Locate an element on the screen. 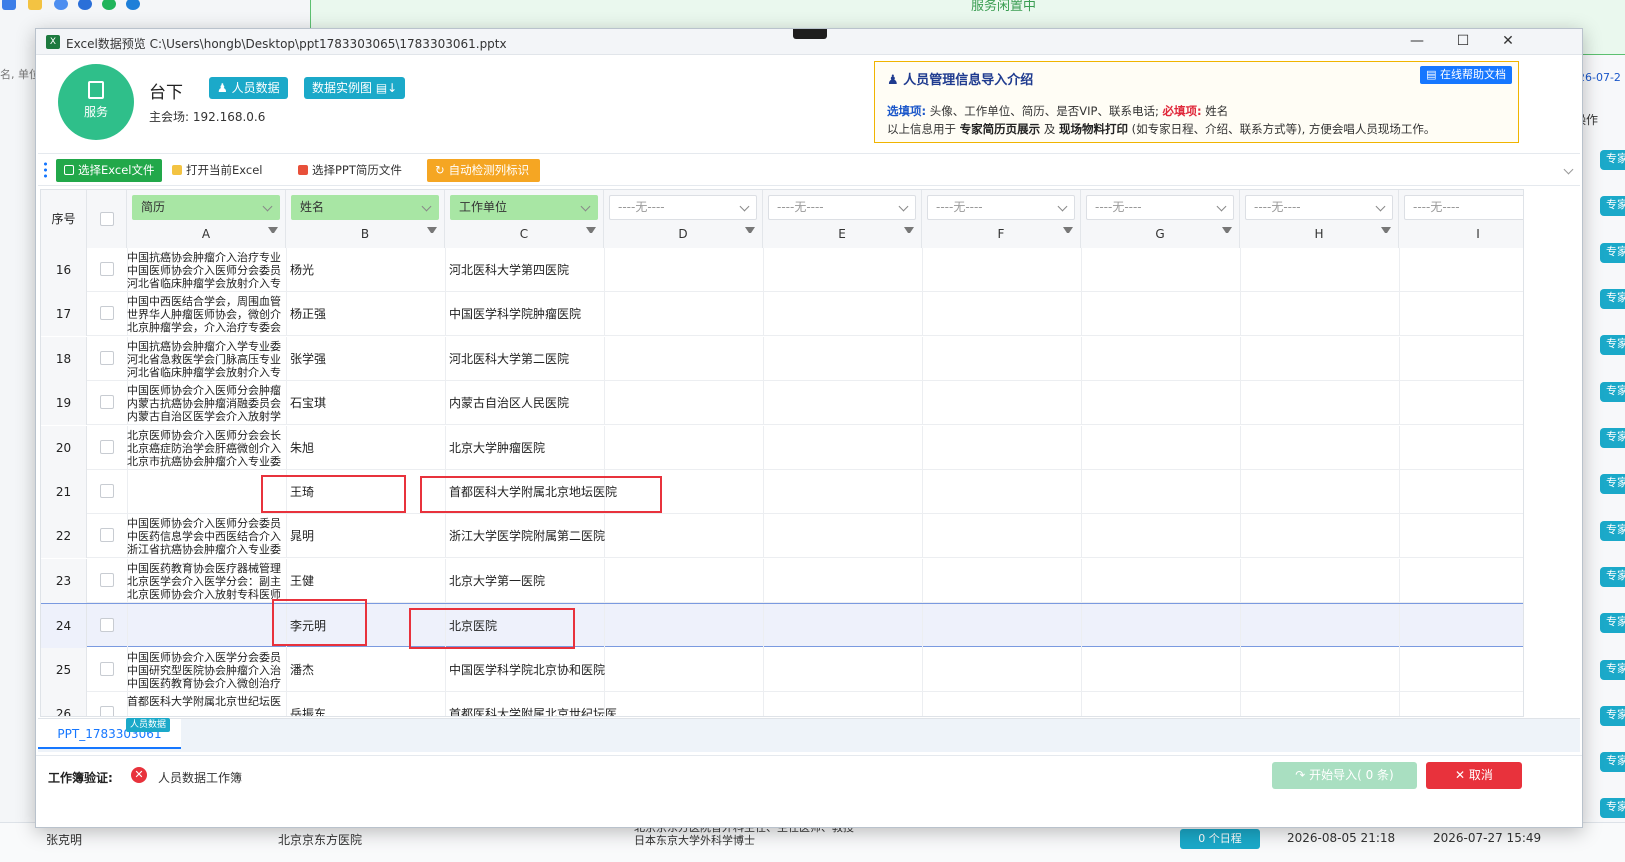 The height and width of the screenshot is (862, 1625). cell-name: 杨光 is located at coordinates (365, 270).